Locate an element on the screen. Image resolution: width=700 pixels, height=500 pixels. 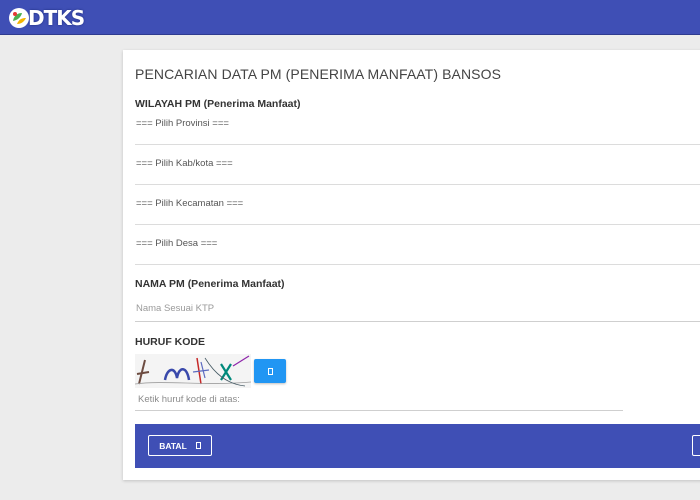
kecamatan-select-value: === Pilih Kecamatan === is located at coordinates (190, 203).